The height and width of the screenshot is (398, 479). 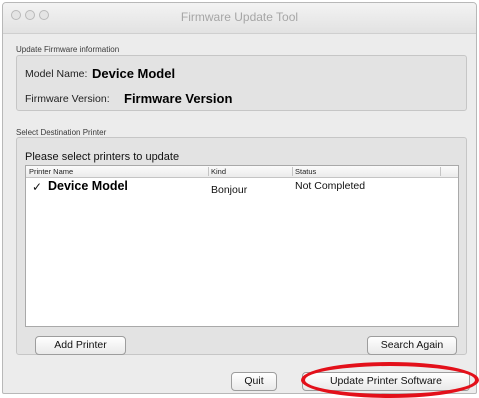 I want to click on row-kind: Bonjour, so click(x=229, y=190).